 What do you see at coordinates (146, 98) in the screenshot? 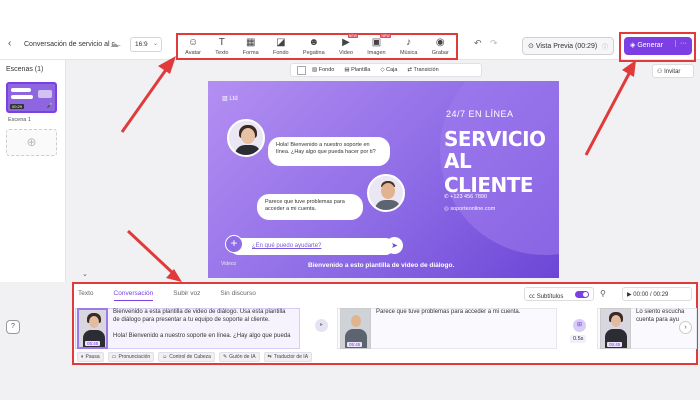
I see `arrow-to-toolbar` at bounding box center [146, 98].